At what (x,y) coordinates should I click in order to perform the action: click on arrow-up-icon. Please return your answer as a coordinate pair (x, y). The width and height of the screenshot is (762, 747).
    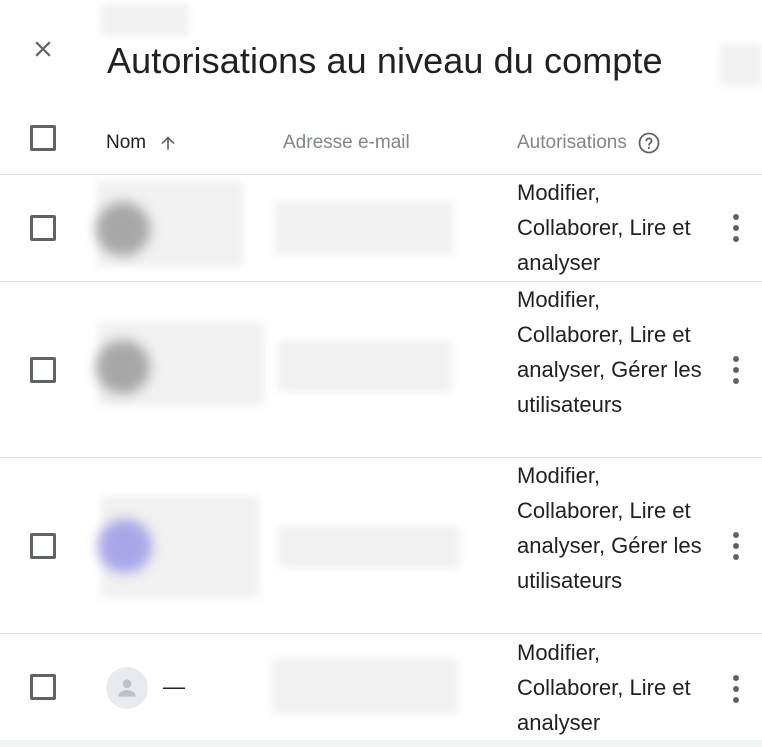
    Looking at the image, I should click on (168, 143).